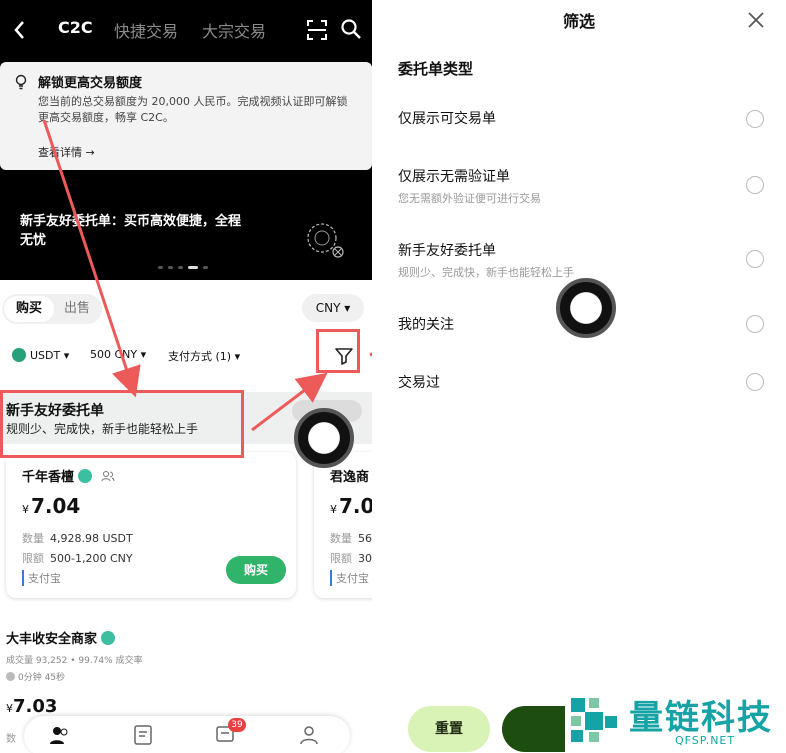 Image resolution: width=786 pixels, height=753 pixels. I want to click on response-time: 0分钟 45秒, so click(186, 676).